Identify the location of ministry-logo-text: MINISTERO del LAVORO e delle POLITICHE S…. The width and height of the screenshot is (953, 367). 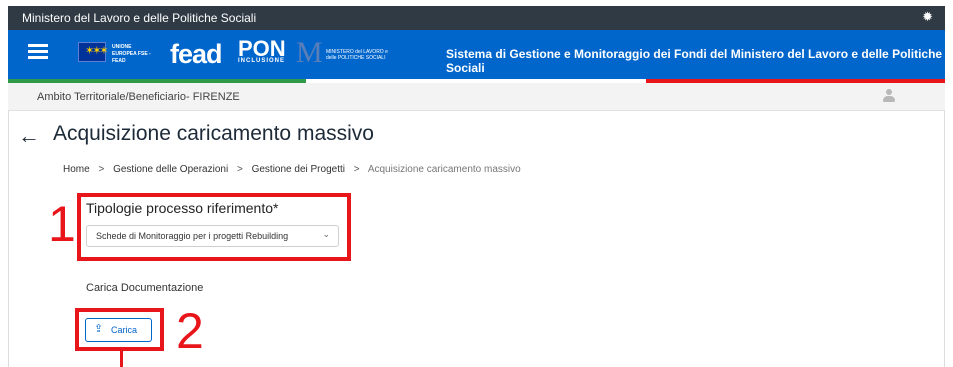
(357, 55).